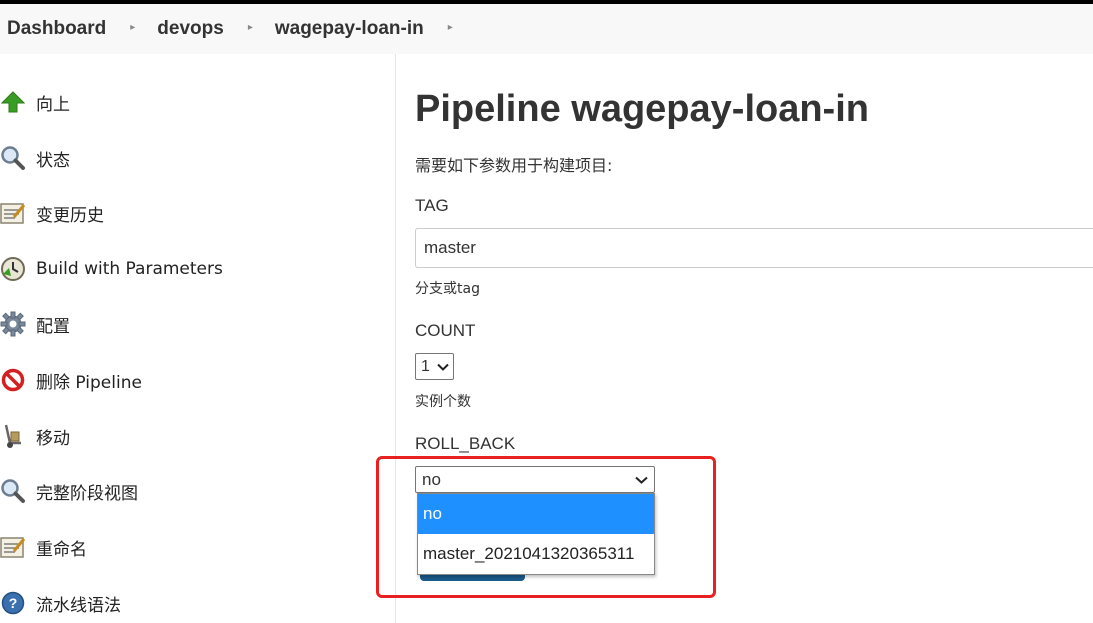 This screenshot has height=623, width=1093. What do you see at coordinates (53, 326) in the screenshot?
I see `sidebar-item-label: 配置` at bounding box center [53, 326].